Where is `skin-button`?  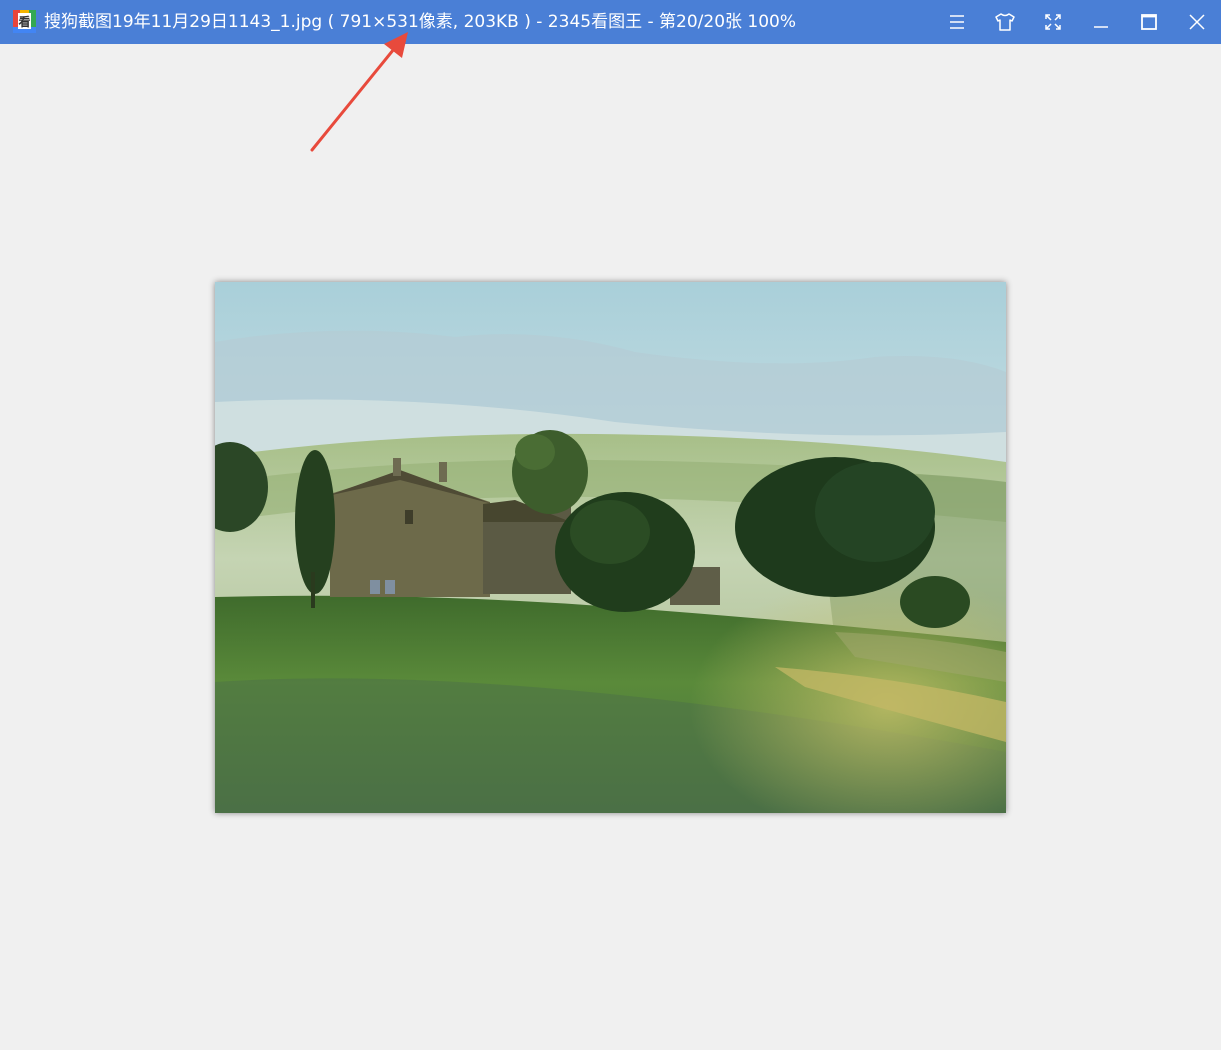
skin-button is located at coordinates (1005, 22).